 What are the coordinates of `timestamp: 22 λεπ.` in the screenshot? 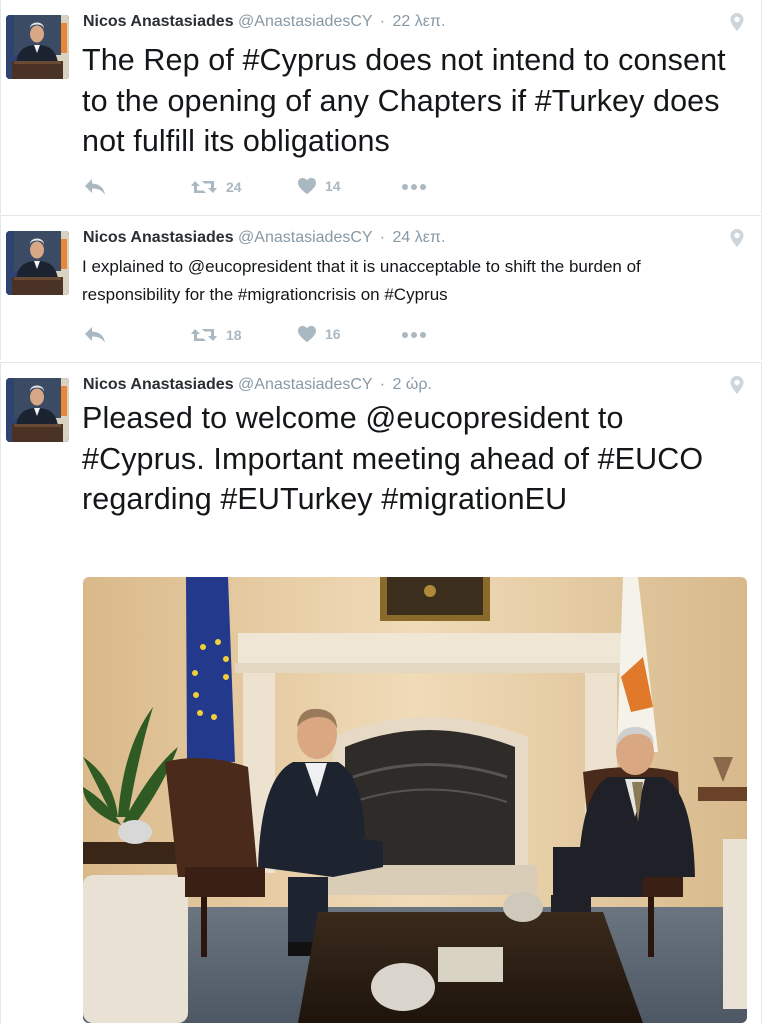 It's located at (419, 21).